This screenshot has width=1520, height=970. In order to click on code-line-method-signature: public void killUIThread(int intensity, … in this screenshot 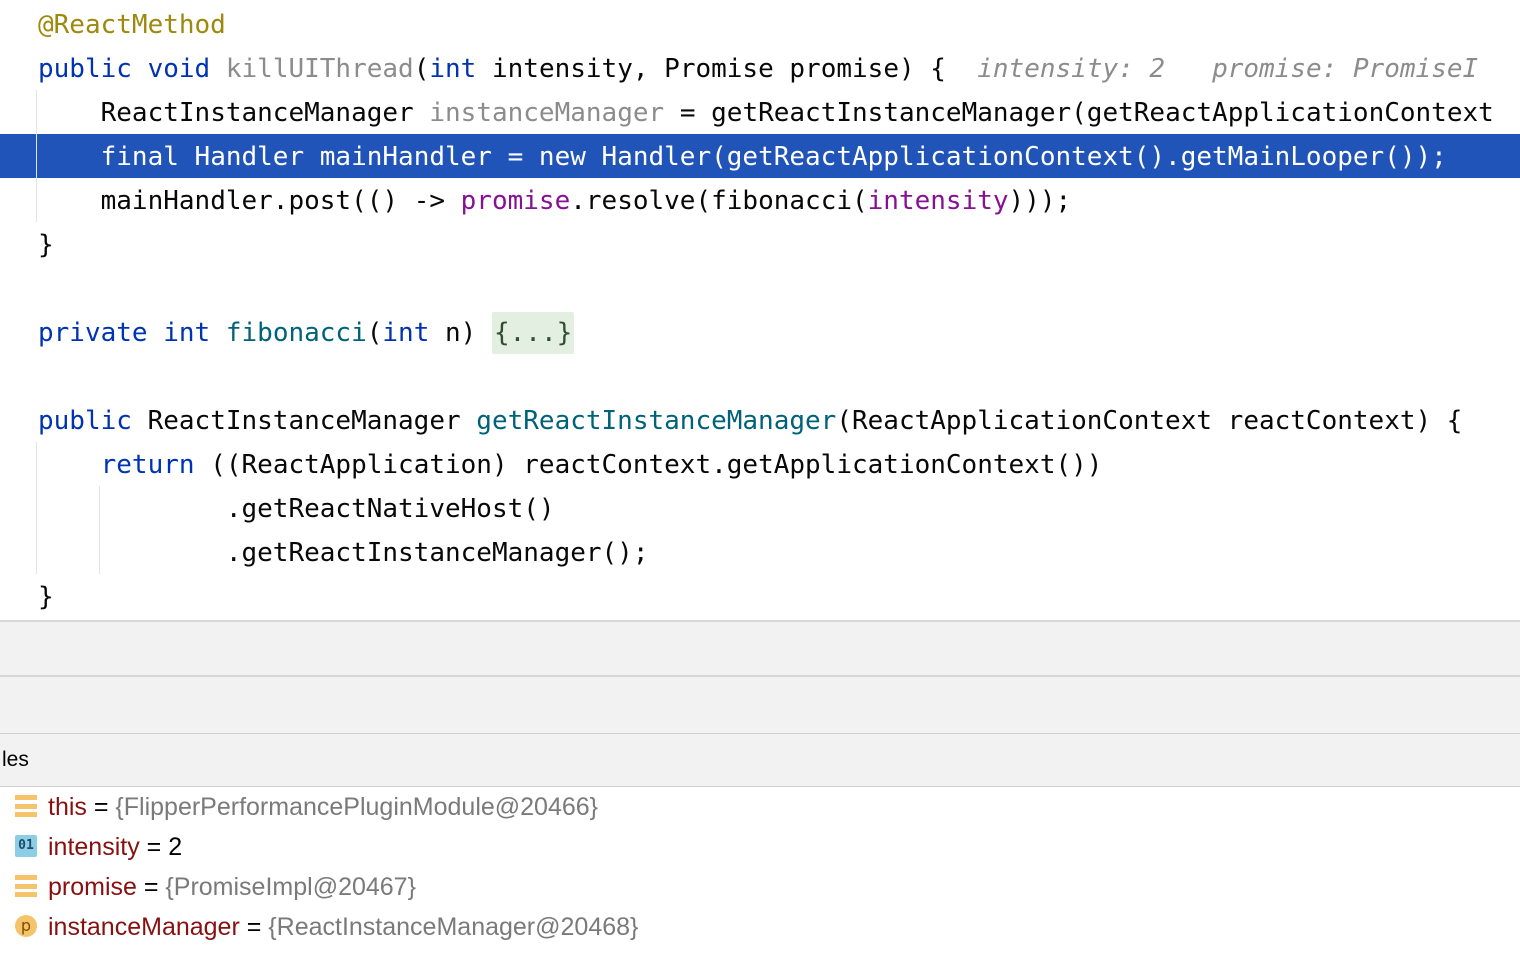, I will do `click(758, 69)`.